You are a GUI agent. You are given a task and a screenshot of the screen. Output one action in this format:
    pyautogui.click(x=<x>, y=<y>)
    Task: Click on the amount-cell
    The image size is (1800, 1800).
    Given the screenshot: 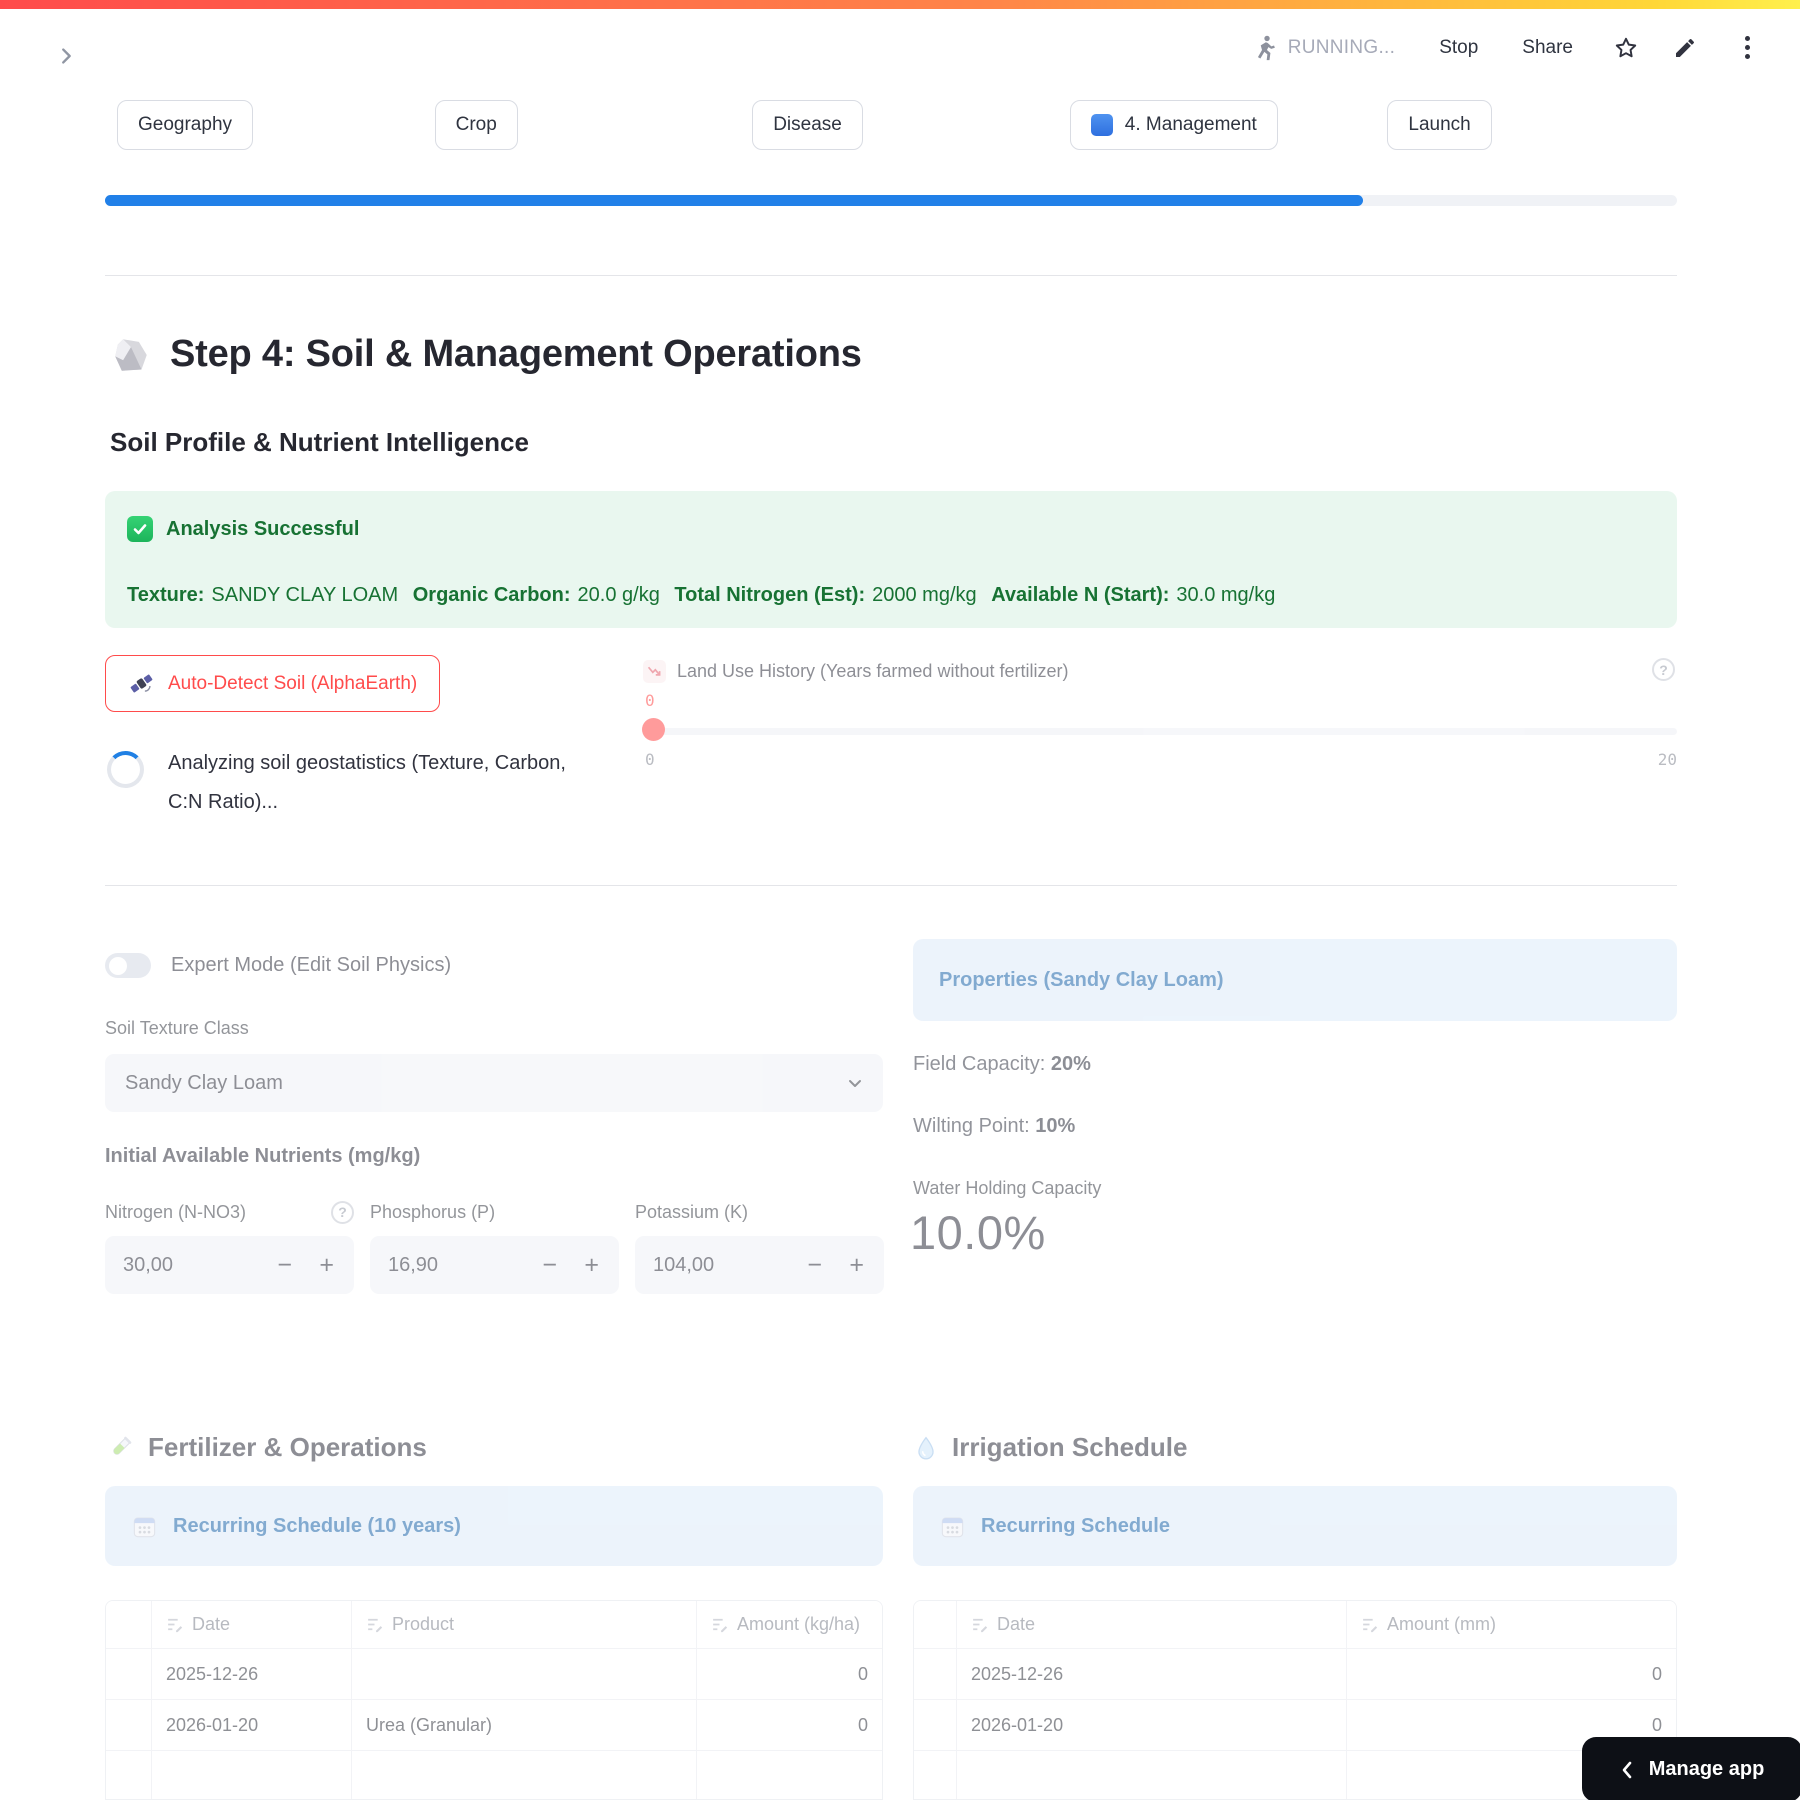 What is the action you would take?
    pyautogui.click(x=789, y=1775)
    